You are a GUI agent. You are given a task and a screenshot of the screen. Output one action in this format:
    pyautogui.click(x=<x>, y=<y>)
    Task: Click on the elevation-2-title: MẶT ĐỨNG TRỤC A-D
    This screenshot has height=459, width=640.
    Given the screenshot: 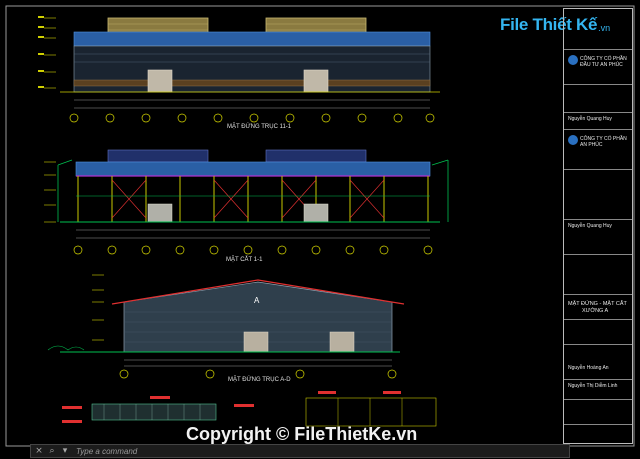 What is the action you would take?
    pyautogui.click(x=259, y=380)
    